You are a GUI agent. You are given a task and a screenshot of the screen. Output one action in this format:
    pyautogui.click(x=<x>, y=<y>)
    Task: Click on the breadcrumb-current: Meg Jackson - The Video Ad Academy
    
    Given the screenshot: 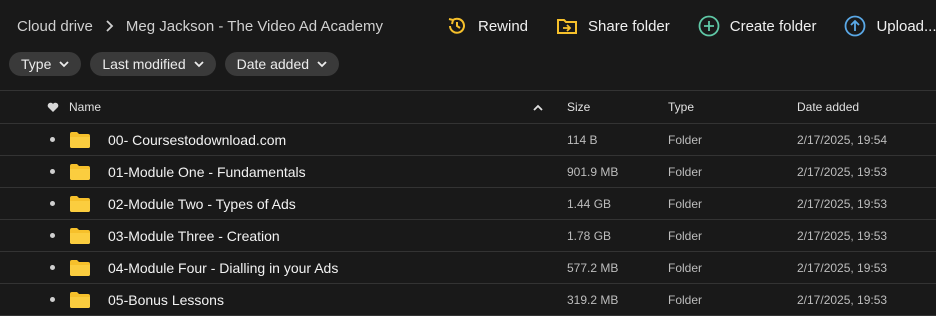 What is the action you would take?
    pyautogui.click(x=254, y=26)
    